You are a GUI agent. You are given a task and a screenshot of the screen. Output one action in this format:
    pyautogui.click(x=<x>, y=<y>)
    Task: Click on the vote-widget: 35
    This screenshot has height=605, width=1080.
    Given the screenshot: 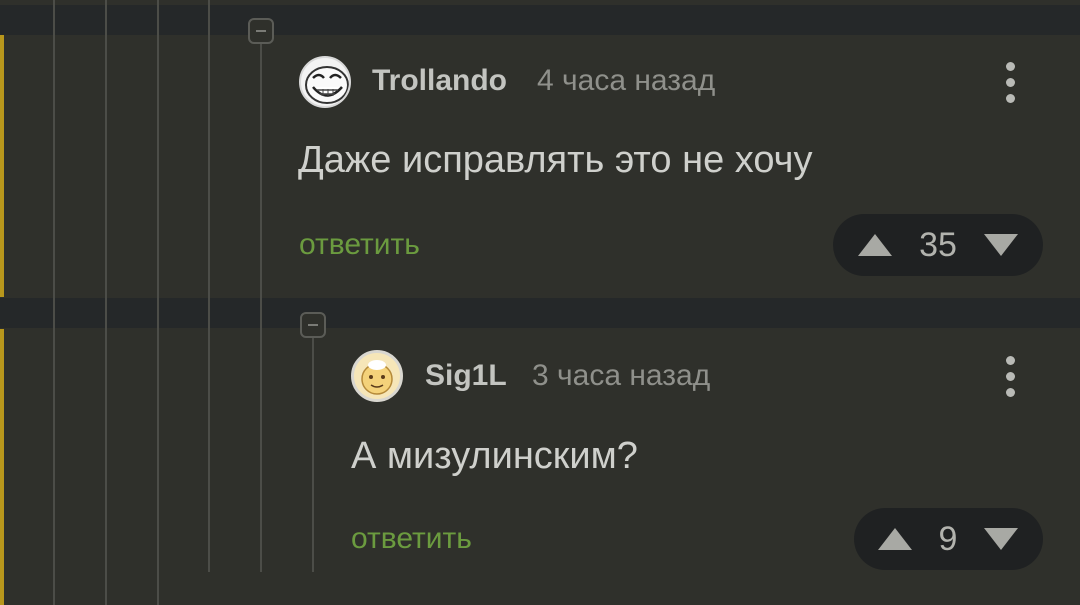 What is the action you would take?
    pyautogui.click(x=938, y=245)
    